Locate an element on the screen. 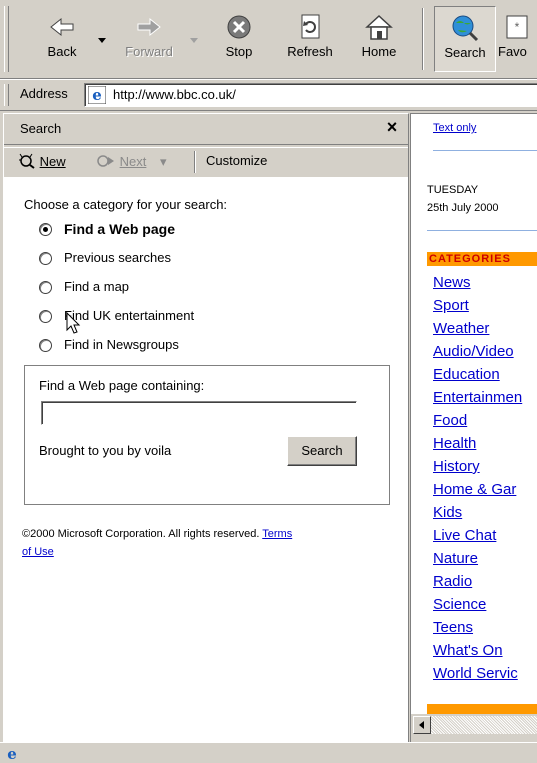 This screenshot has height=763, width=537. forward-button: Forward is located at coordinates (149, 38).